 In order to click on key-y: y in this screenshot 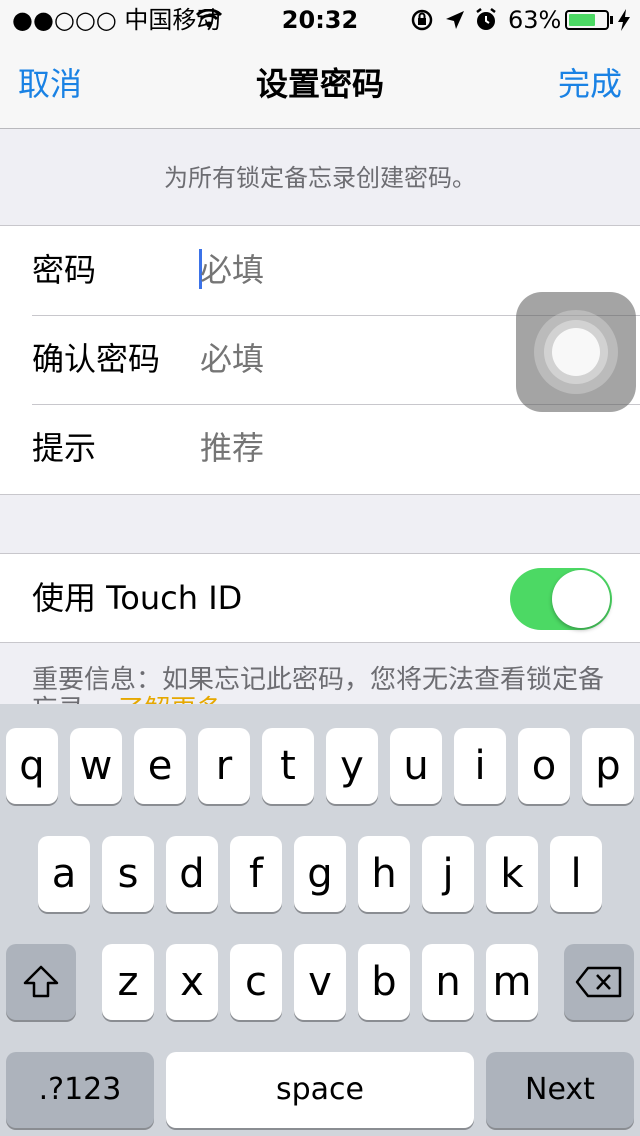, I will do `click(352, 766)`.